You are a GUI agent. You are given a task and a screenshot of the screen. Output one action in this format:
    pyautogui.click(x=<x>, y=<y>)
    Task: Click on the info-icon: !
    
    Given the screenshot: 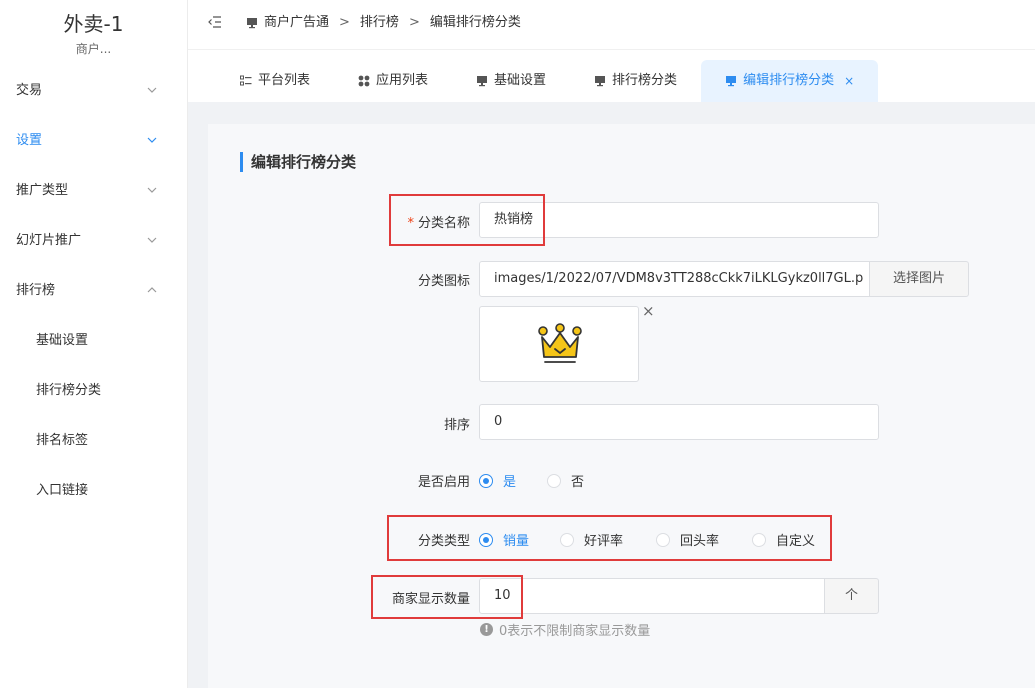 What is the action you would take?
    pyautogui.click(x=486, y=629)
    